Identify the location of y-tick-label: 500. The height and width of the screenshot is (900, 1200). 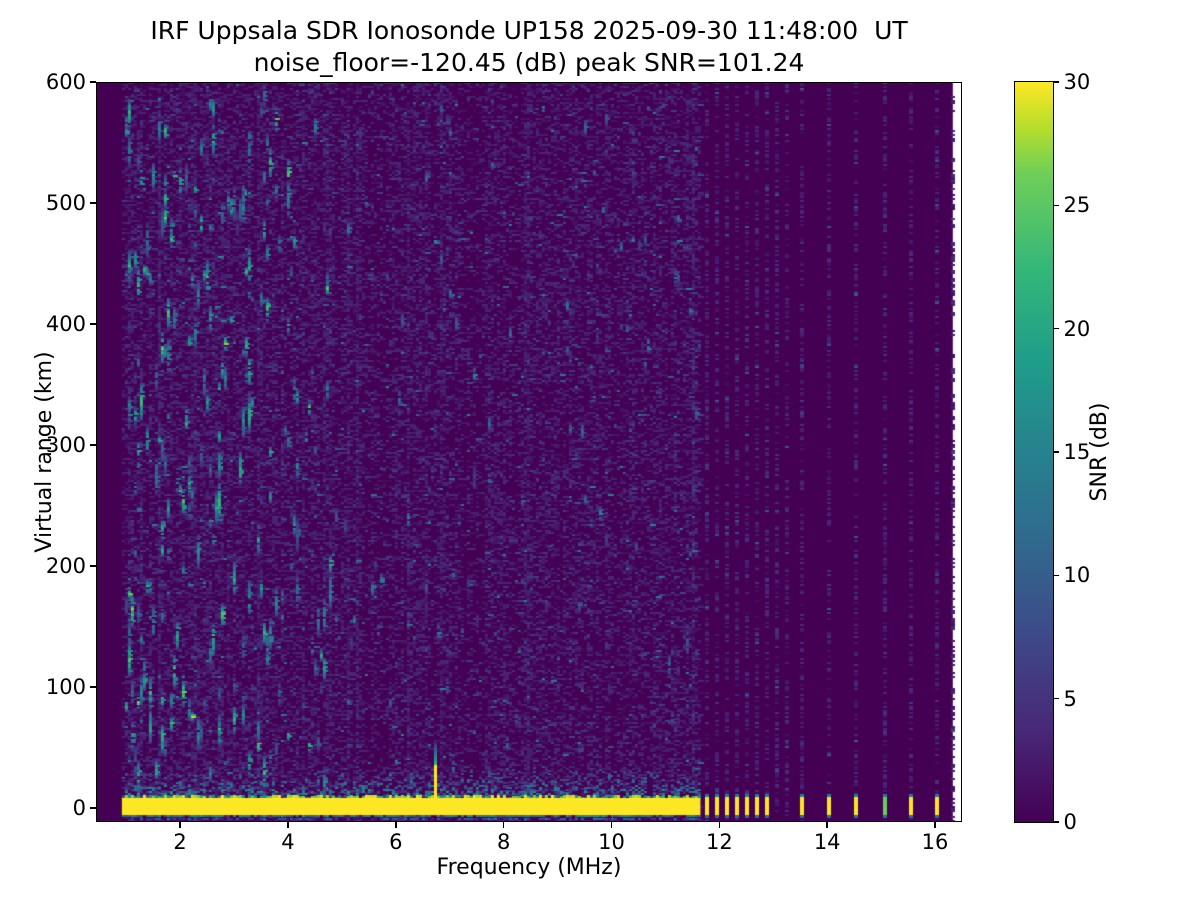
(65, 202).